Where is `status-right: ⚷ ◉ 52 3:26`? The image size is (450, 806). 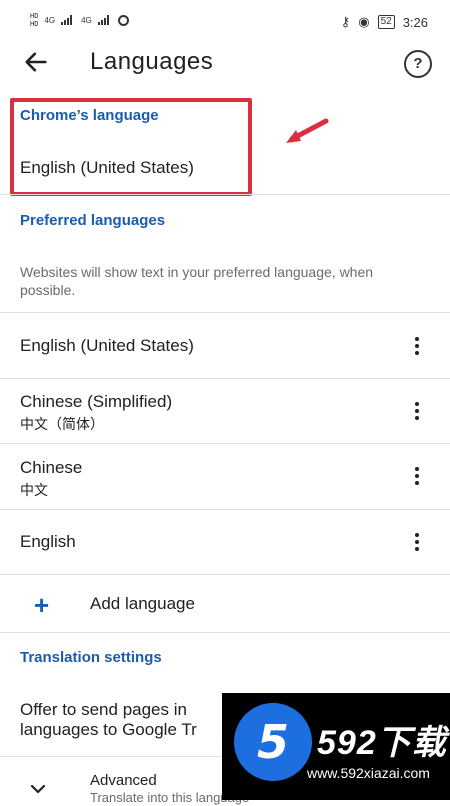 status-right: ⚷ ◉ 52 3:26 is located at coordinates (384, 22).